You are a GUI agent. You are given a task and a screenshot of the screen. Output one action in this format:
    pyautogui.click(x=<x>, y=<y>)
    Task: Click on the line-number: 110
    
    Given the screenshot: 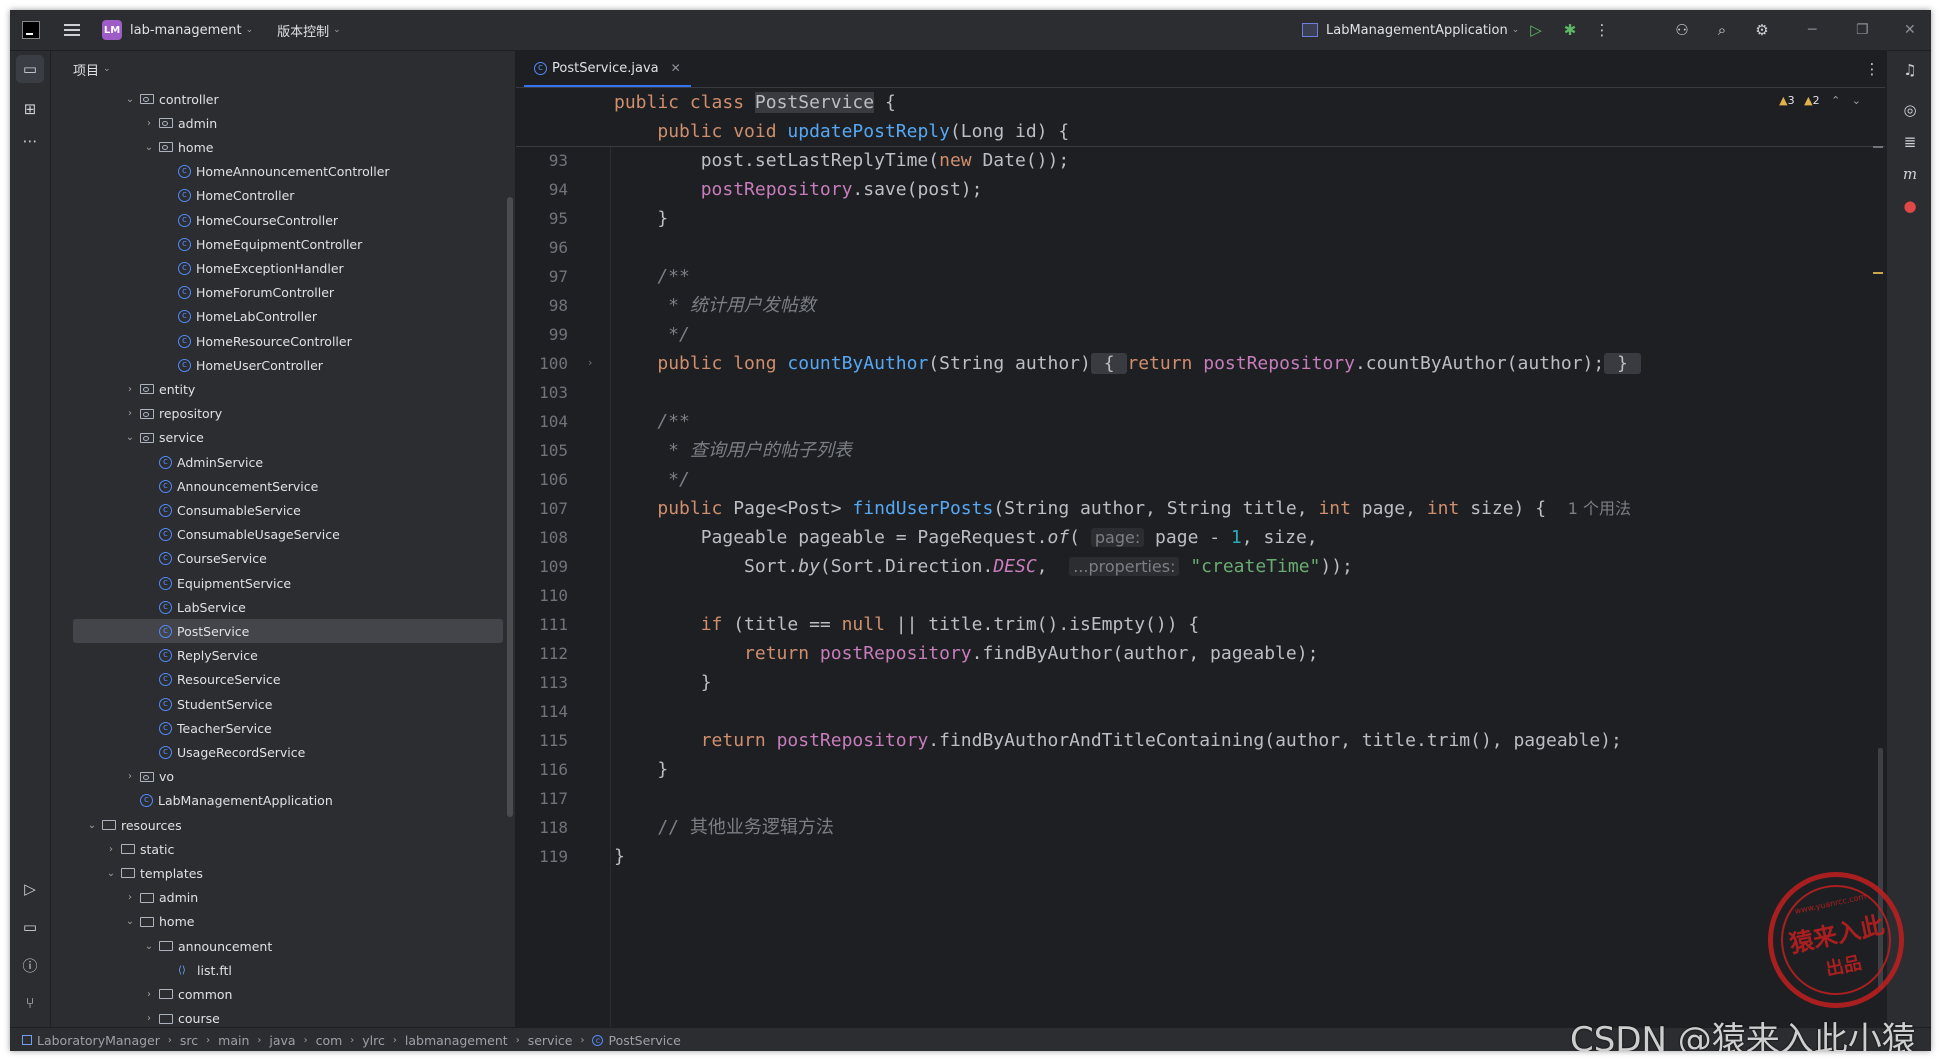 What is the action you would take?
    pyautogui.click(x=543, y=595)
    